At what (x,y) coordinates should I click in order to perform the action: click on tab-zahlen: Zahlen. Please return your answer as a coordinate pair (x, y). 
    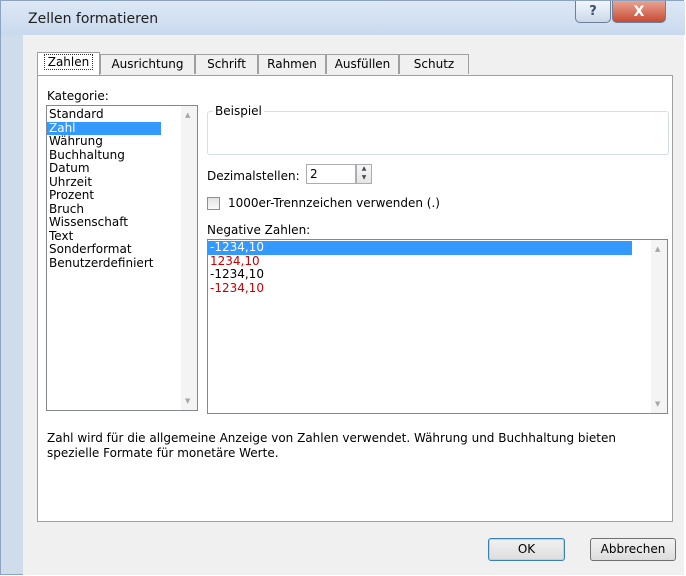
    Looking at the image, I should click on (68, 63).